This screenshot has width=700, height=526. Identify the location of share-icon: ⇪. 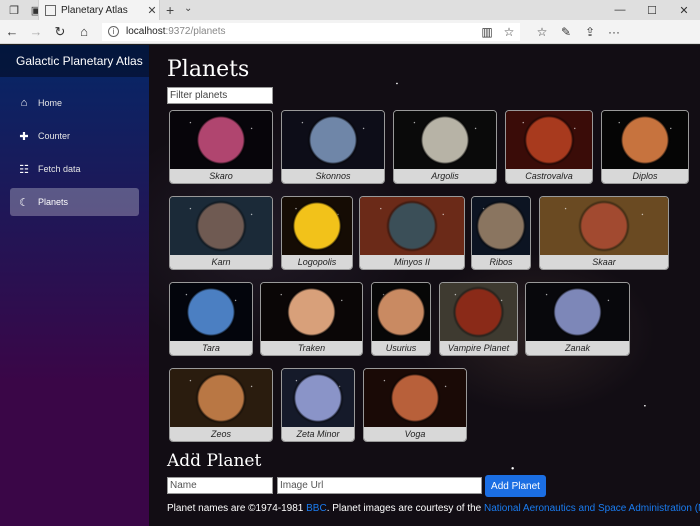
(590, 32).